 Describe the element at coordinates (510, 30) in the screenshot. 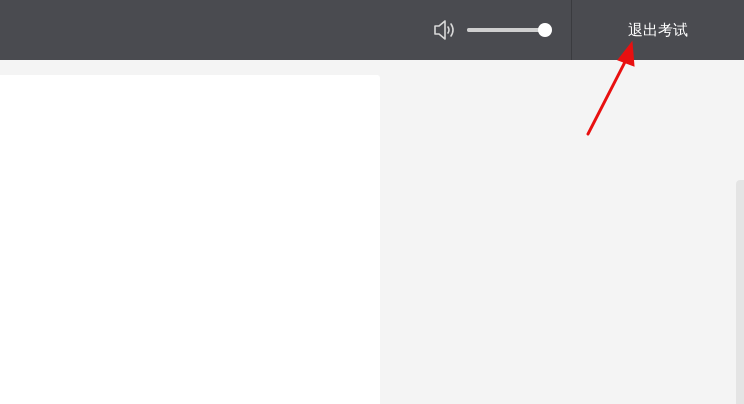

I see `volume-slider` at that location.